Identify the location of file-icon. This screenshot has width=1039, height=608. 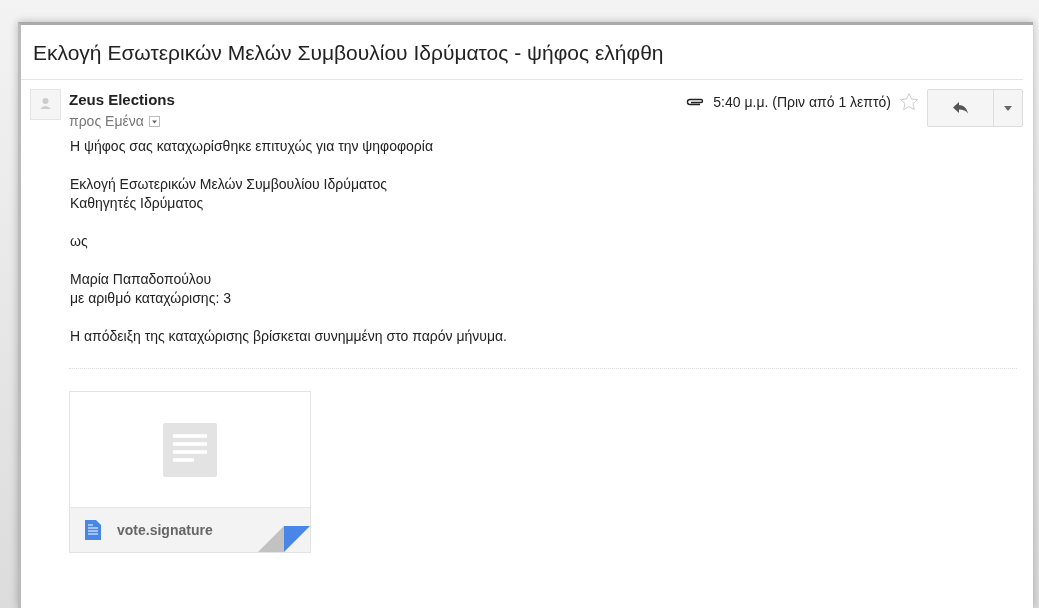
(93, 530).